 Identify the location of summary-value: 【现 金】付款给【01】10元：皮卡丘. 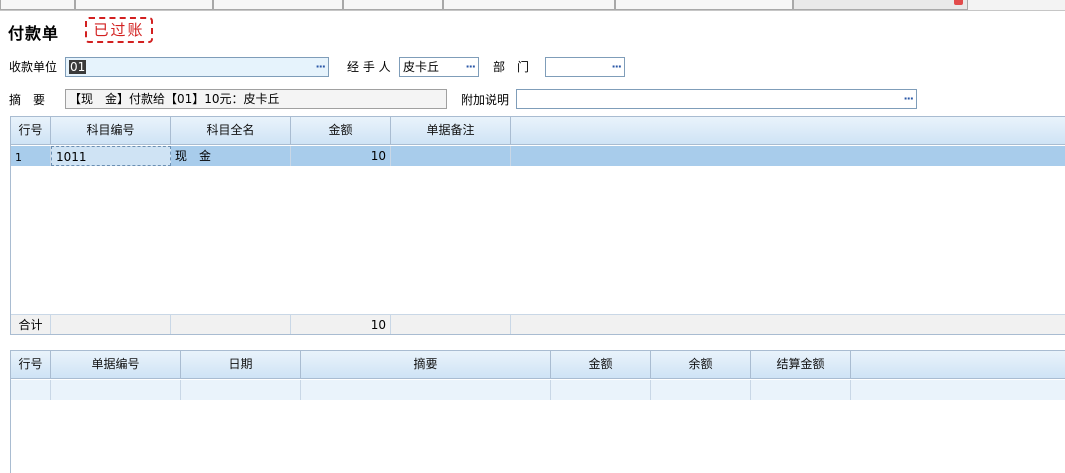
(174, 99).